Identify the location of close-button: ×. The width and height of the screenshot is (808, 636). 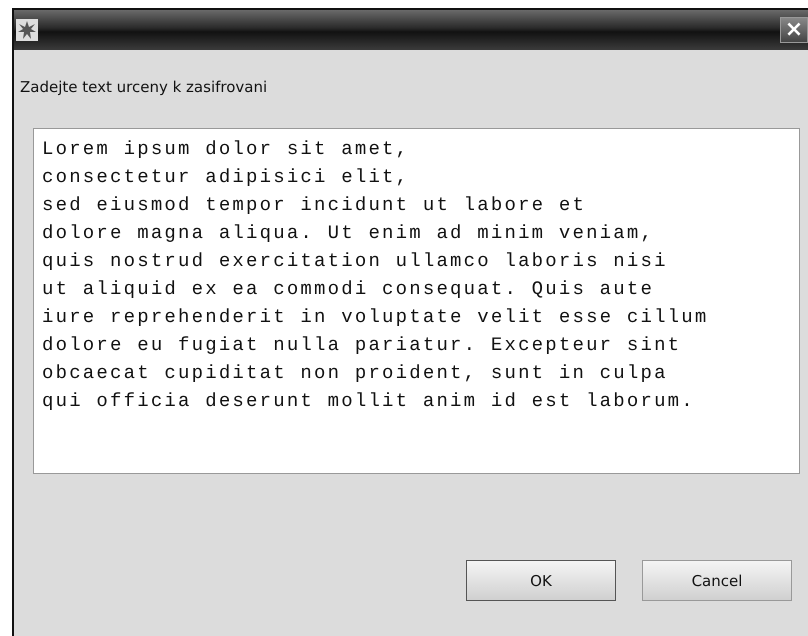
(794, 30).